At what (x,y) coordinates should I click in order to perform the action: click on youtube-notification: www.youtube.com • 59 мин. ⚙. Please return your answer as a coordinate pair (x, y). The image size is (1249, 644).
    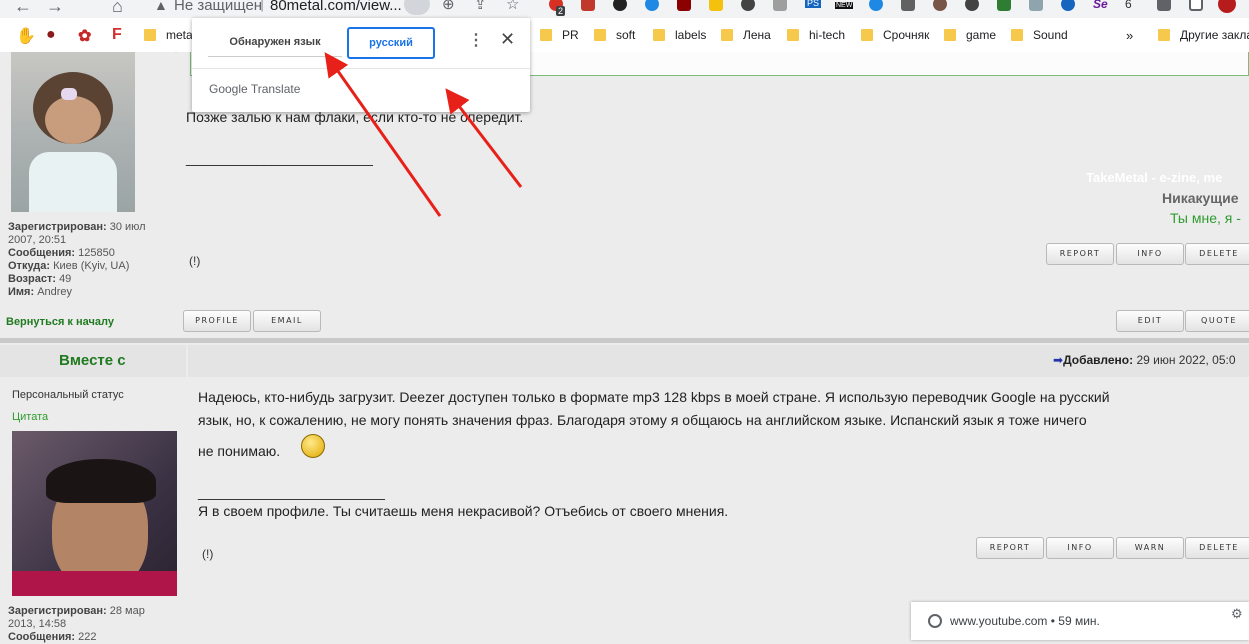
    Looking at the image, I should click on (1080, 621).